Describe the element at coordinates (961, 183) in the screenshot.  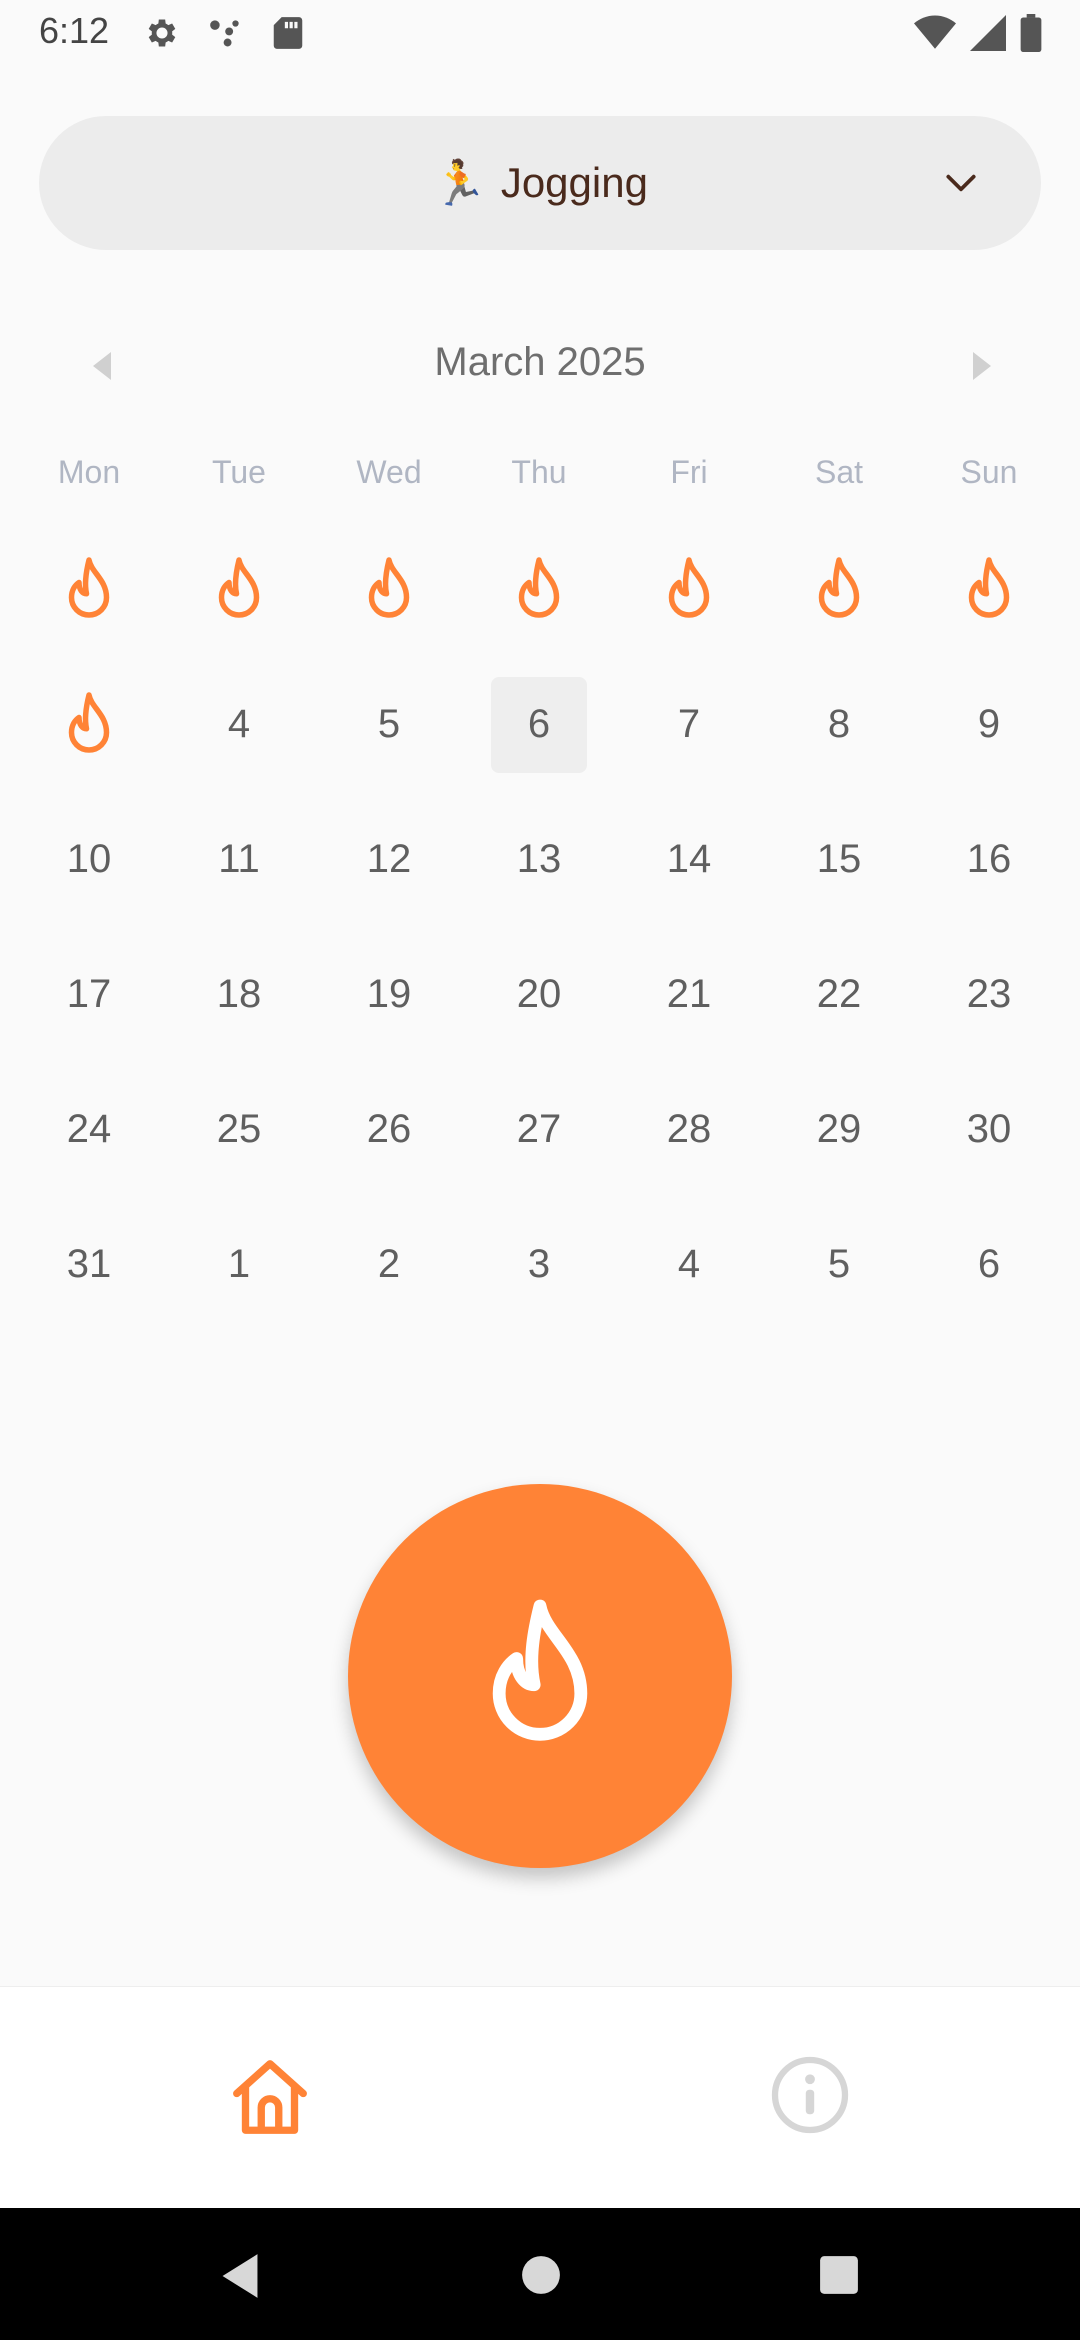
I see `chevron-down-icon` at that location.